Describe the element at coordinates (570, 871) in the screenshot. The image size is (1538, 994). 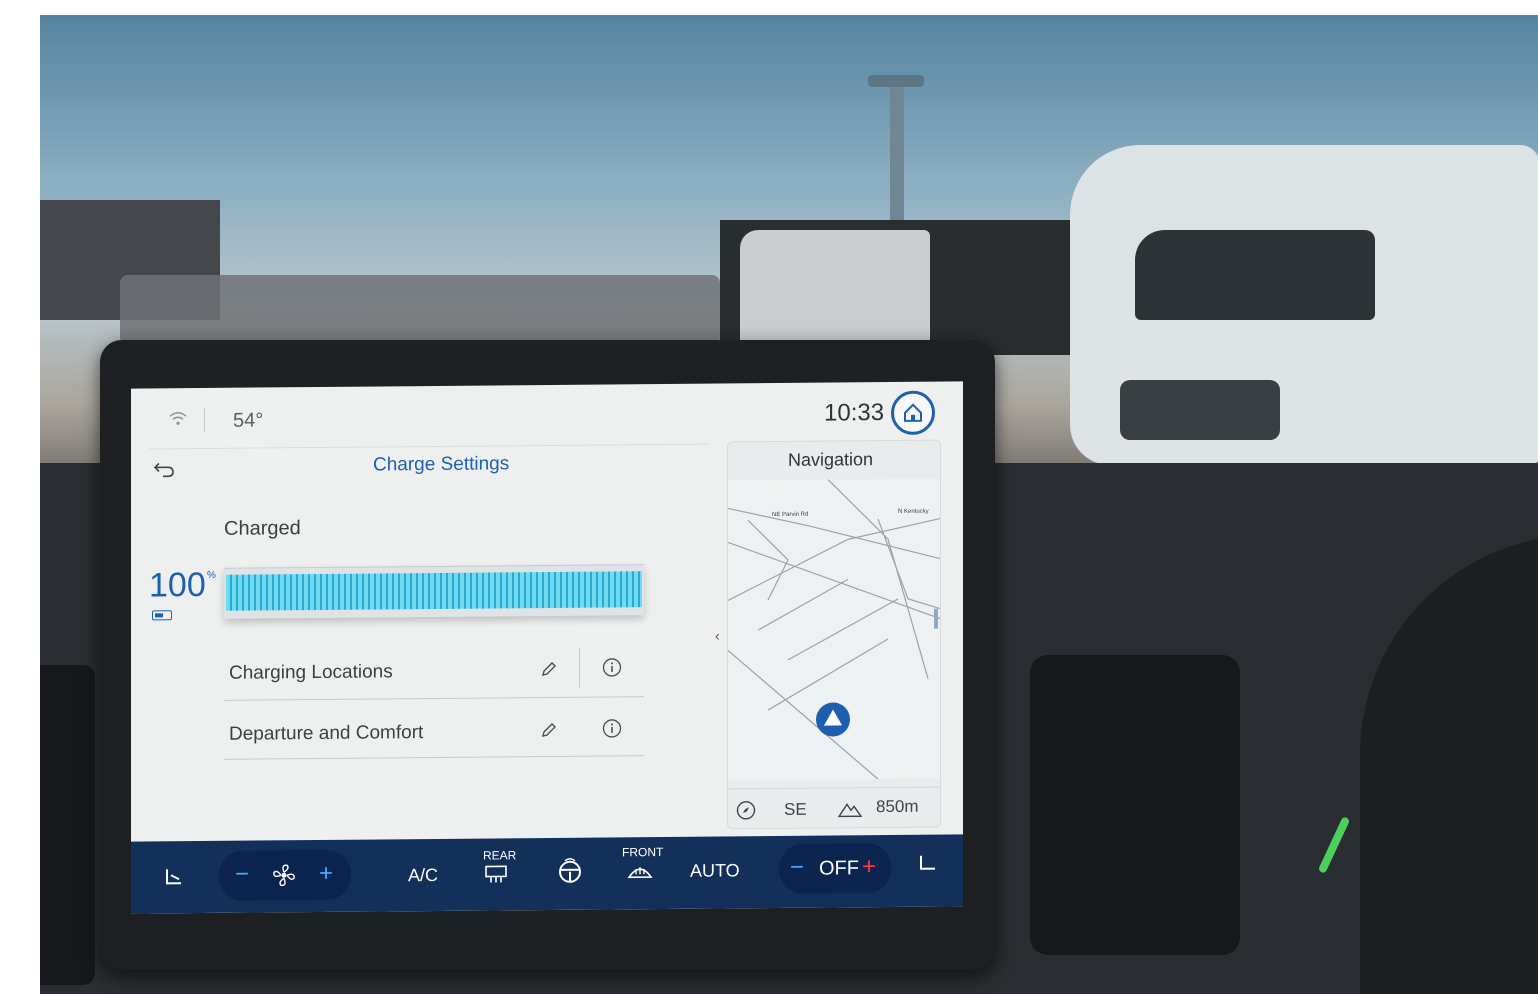
I see `steering-heat-icon` at that location.